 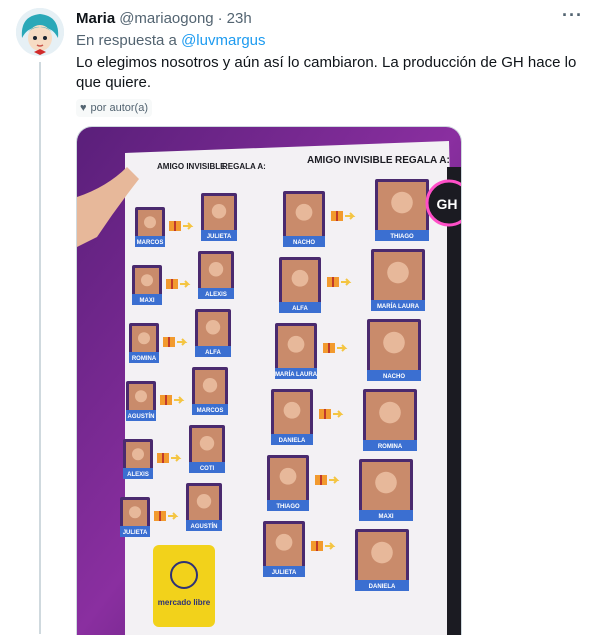 What do you see at coordinates (126, 40) in the screenshot?
I see `reply-prefix: En respuesta a` at bounding box center [126, 40].